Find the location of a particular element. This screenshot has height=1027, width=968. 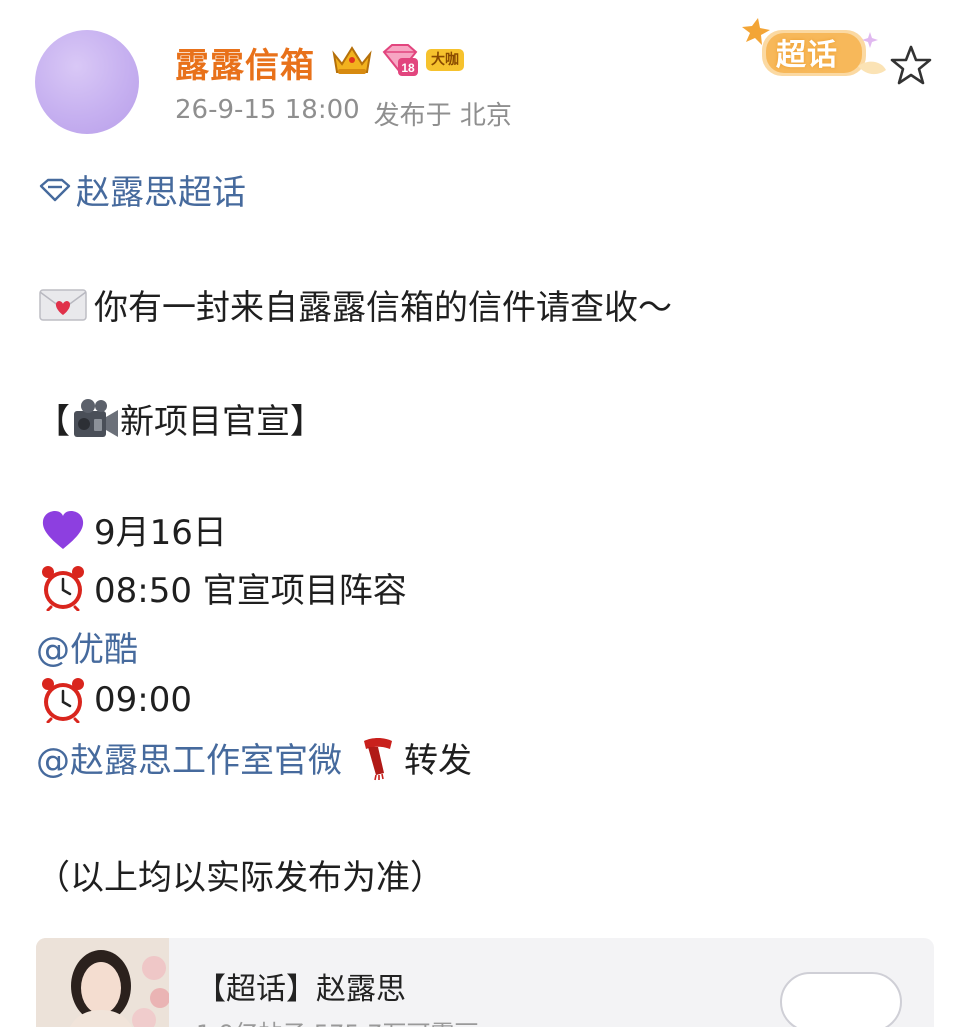

post-line-time2: 09:00 is located at coordinates (114, 700).